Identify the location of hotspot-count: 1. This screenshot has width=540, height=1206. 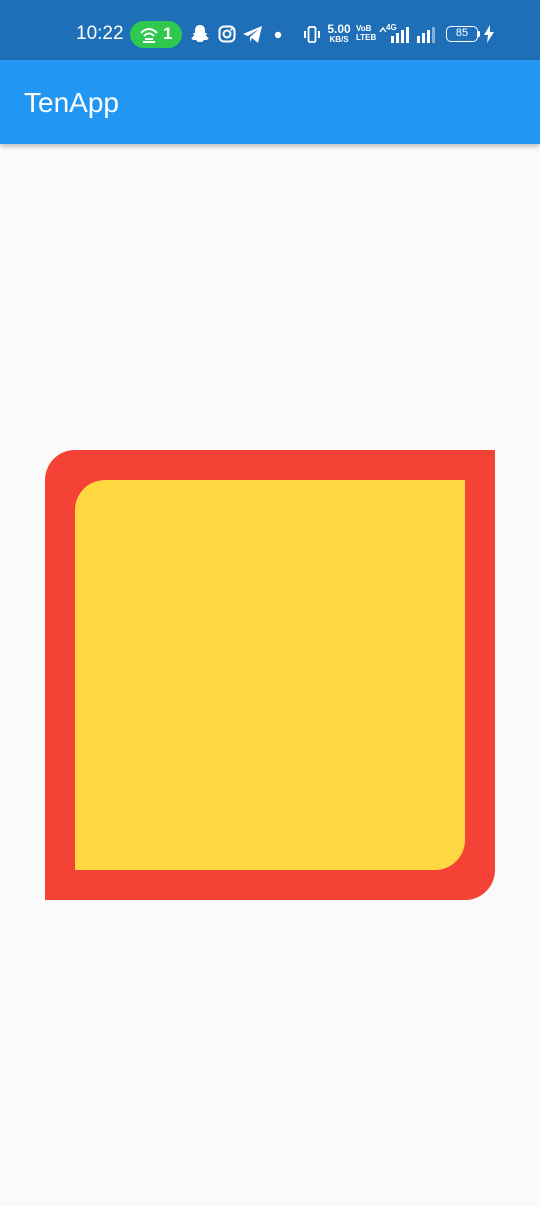
(168, 33).